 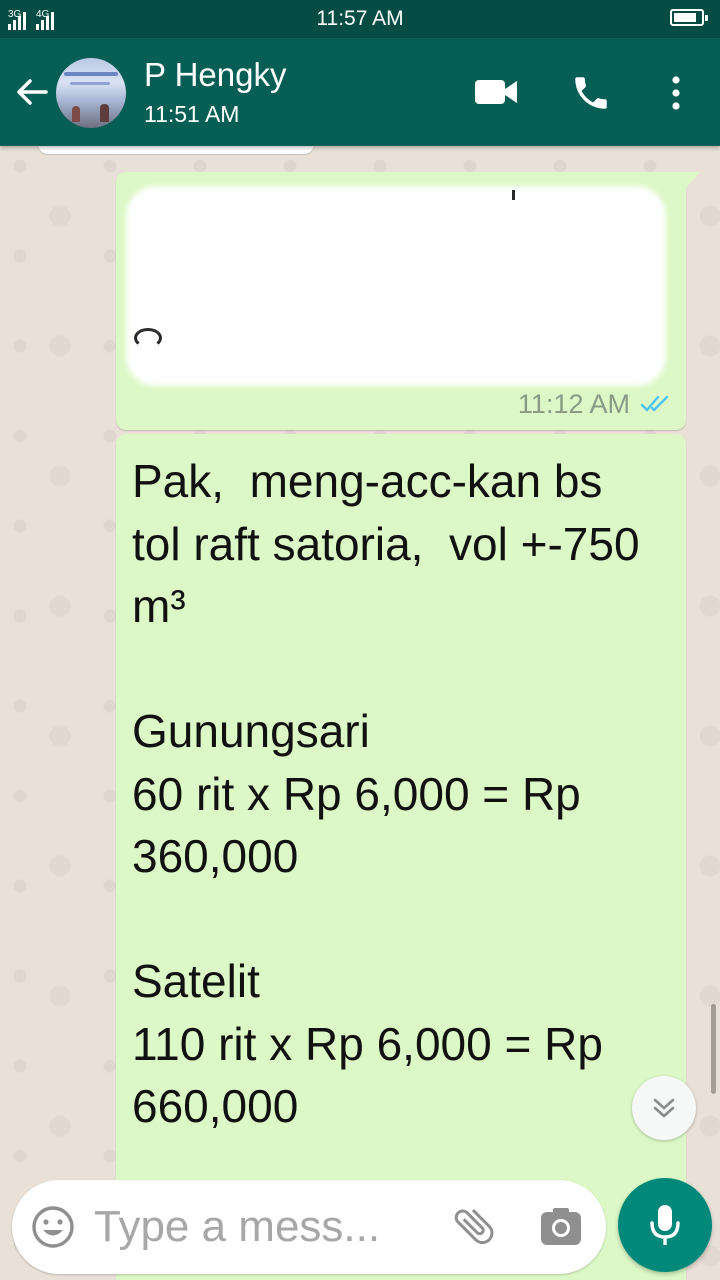 I want to click on status-time: 11:57 AM, so click(x=360, y=18).